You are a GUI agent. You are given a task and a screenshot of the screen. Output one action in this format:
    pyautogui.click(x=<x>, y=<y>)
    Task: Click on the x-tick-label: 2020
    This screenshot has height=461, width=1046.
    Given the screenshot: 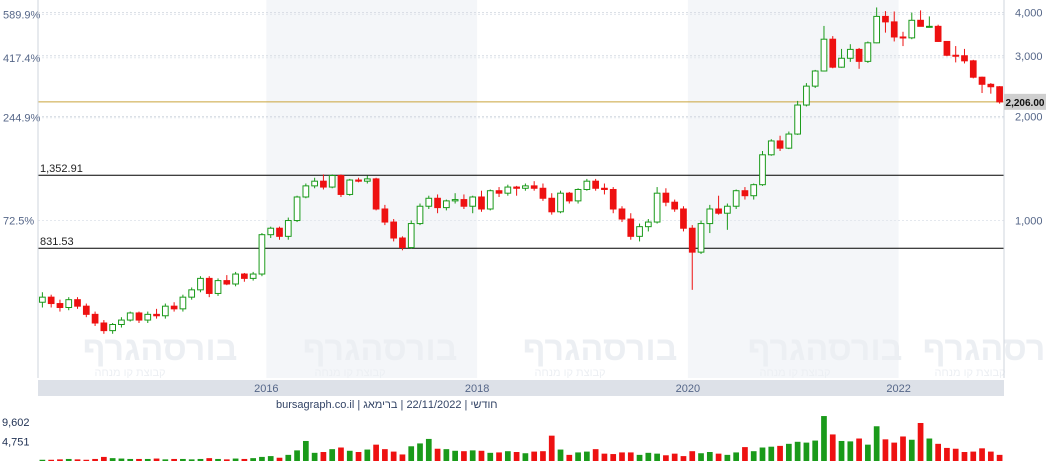 What is the action you would take?
    pyautogui.click(x=688, y=389)
    